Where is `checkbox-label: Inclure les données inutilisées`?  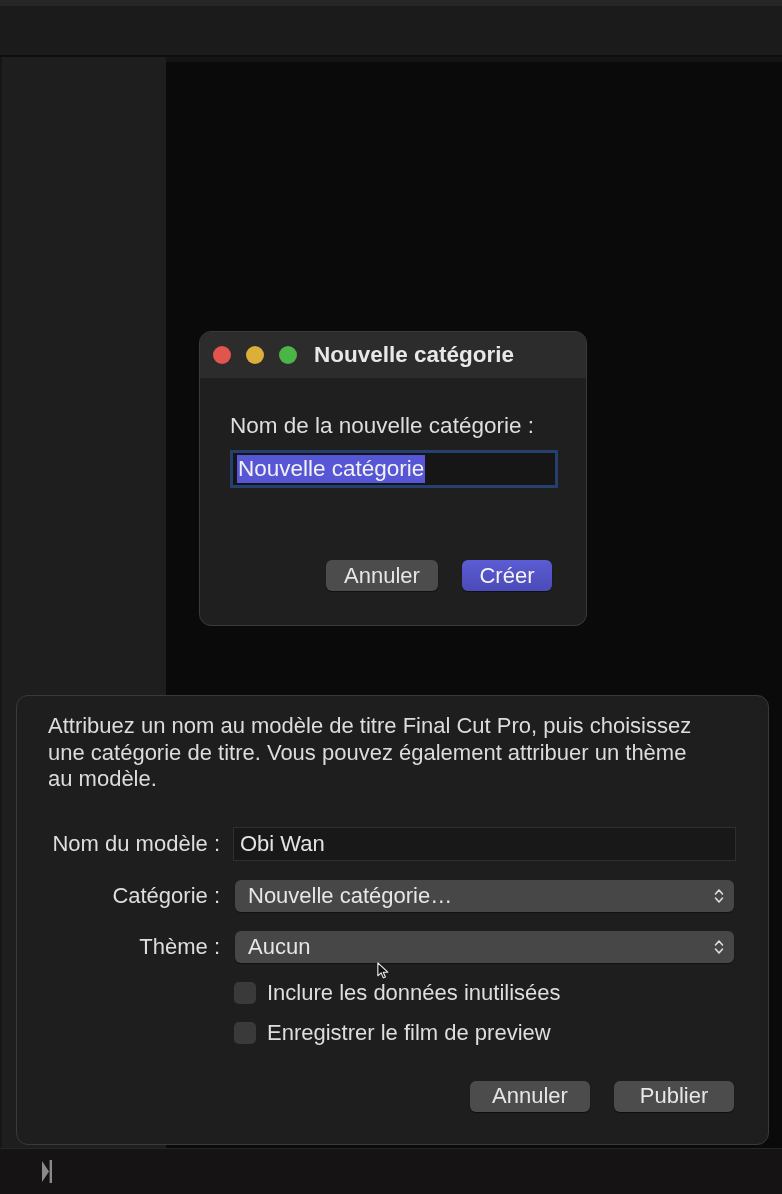
checkbox-label: Inclure les données inutilisées is located at coordinates (414, 992).